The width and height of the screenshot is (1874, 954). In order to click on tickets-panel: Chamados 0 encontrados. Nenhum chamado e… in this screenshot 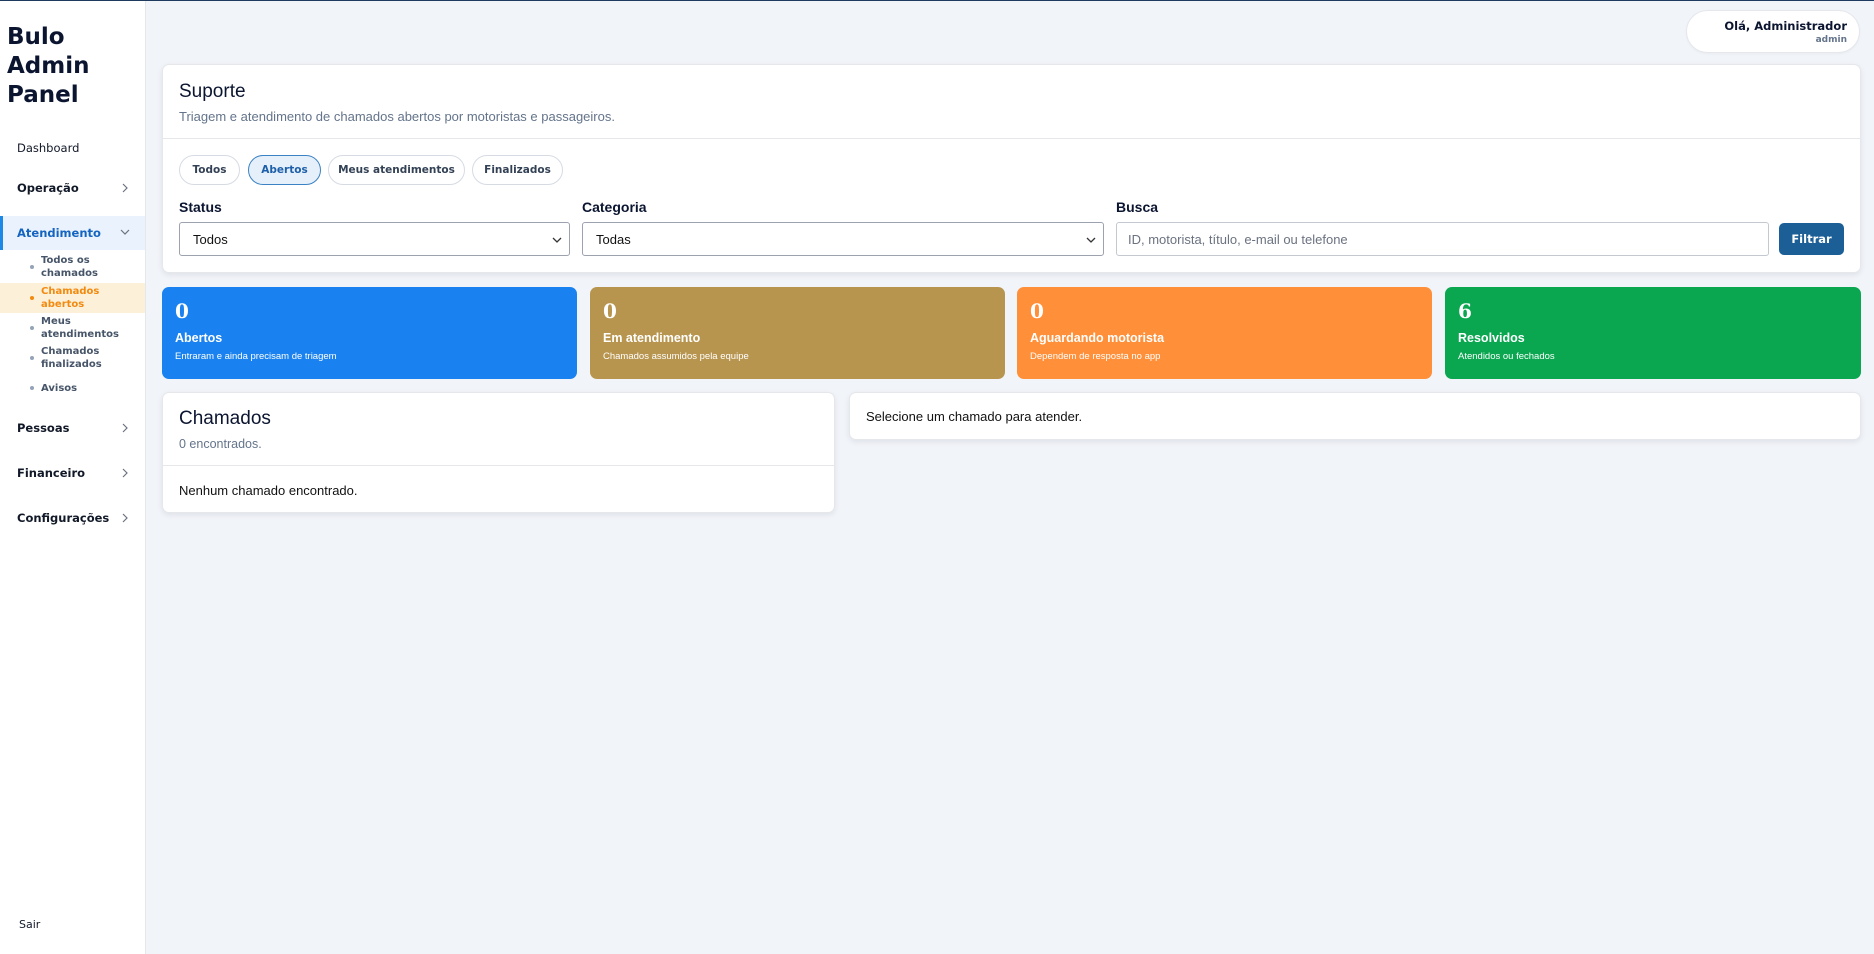, I will do `click(498, 452)`.